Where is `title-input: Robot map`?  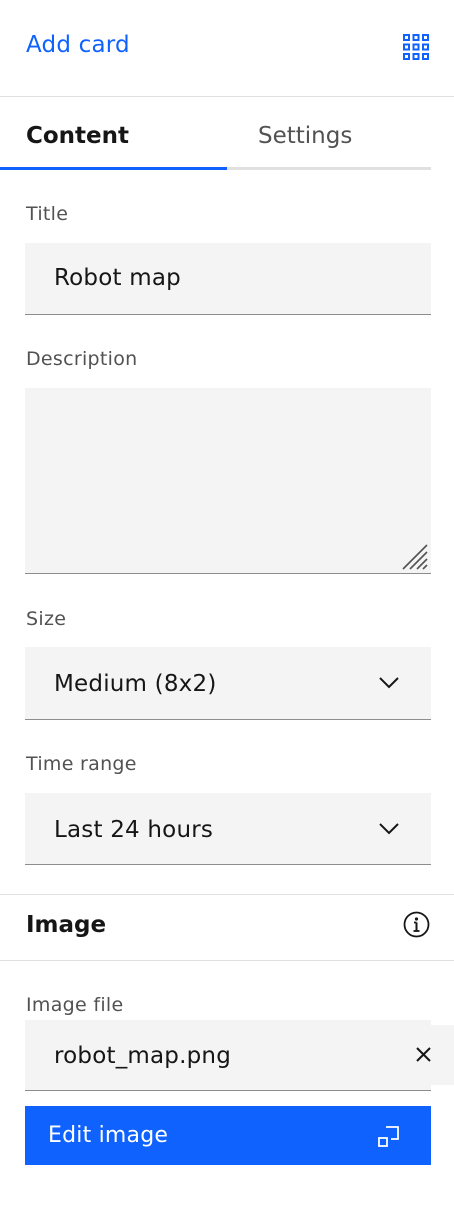
title-input: Robot map is located at coordinates (228, 279).